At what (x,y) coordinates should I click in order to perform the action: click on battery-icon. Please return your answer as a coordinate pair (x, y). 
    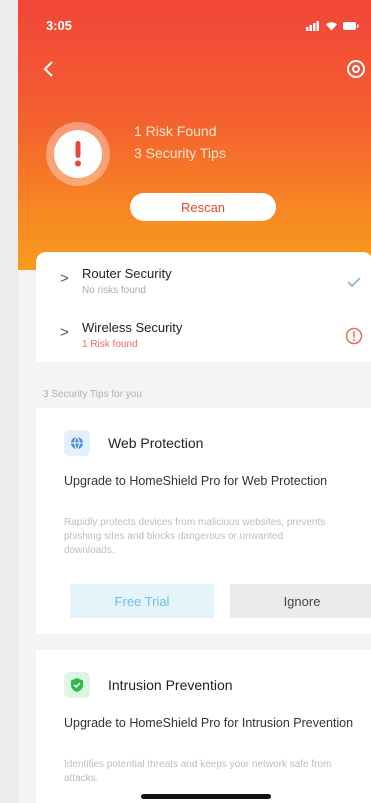
    Looking at the image, I should click on (351, 25).